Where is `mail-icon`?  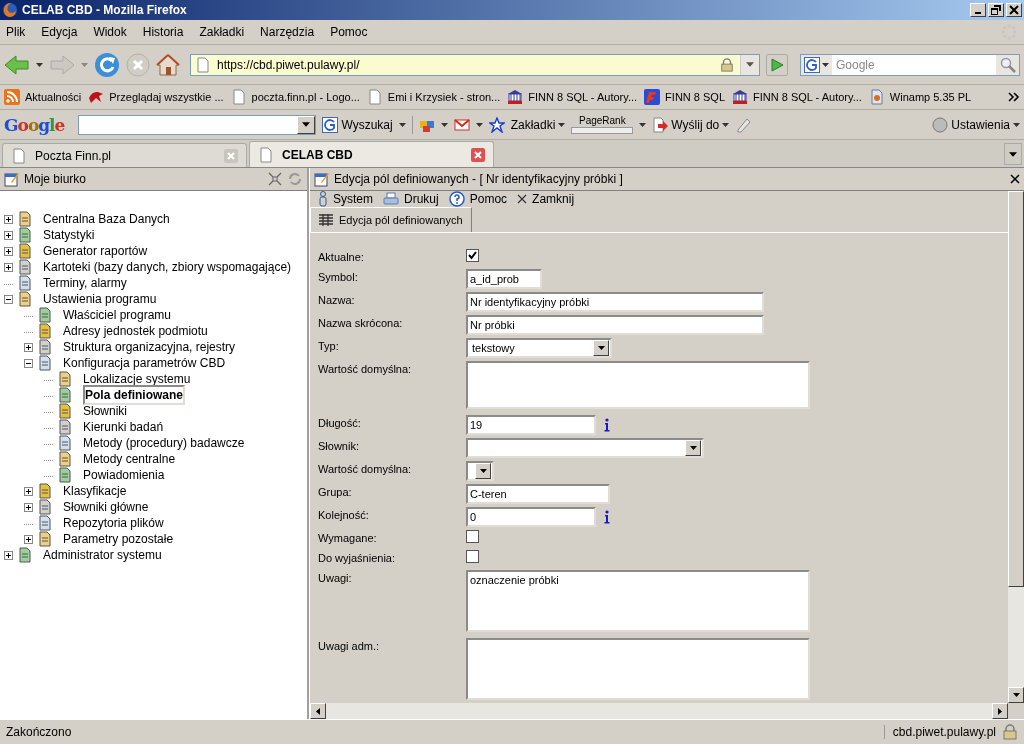
mail-icon is located at coordinates (461, 124).